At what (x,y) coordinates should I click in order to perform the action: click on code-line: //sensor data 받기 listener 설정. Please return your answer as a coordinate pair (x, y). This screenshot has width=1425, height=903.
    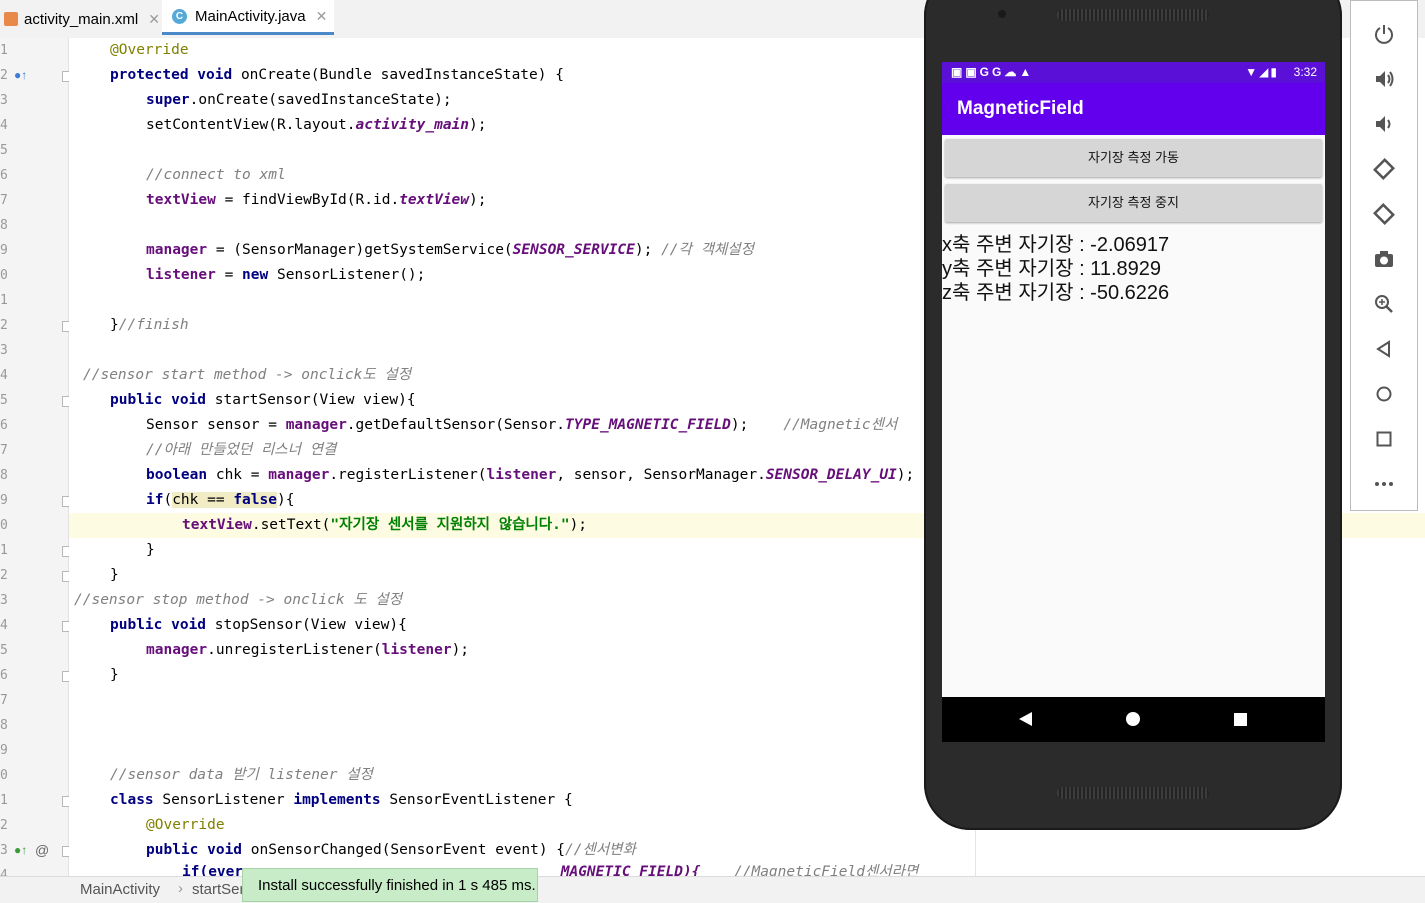
    Looking at the image, I should click on (241, 775).